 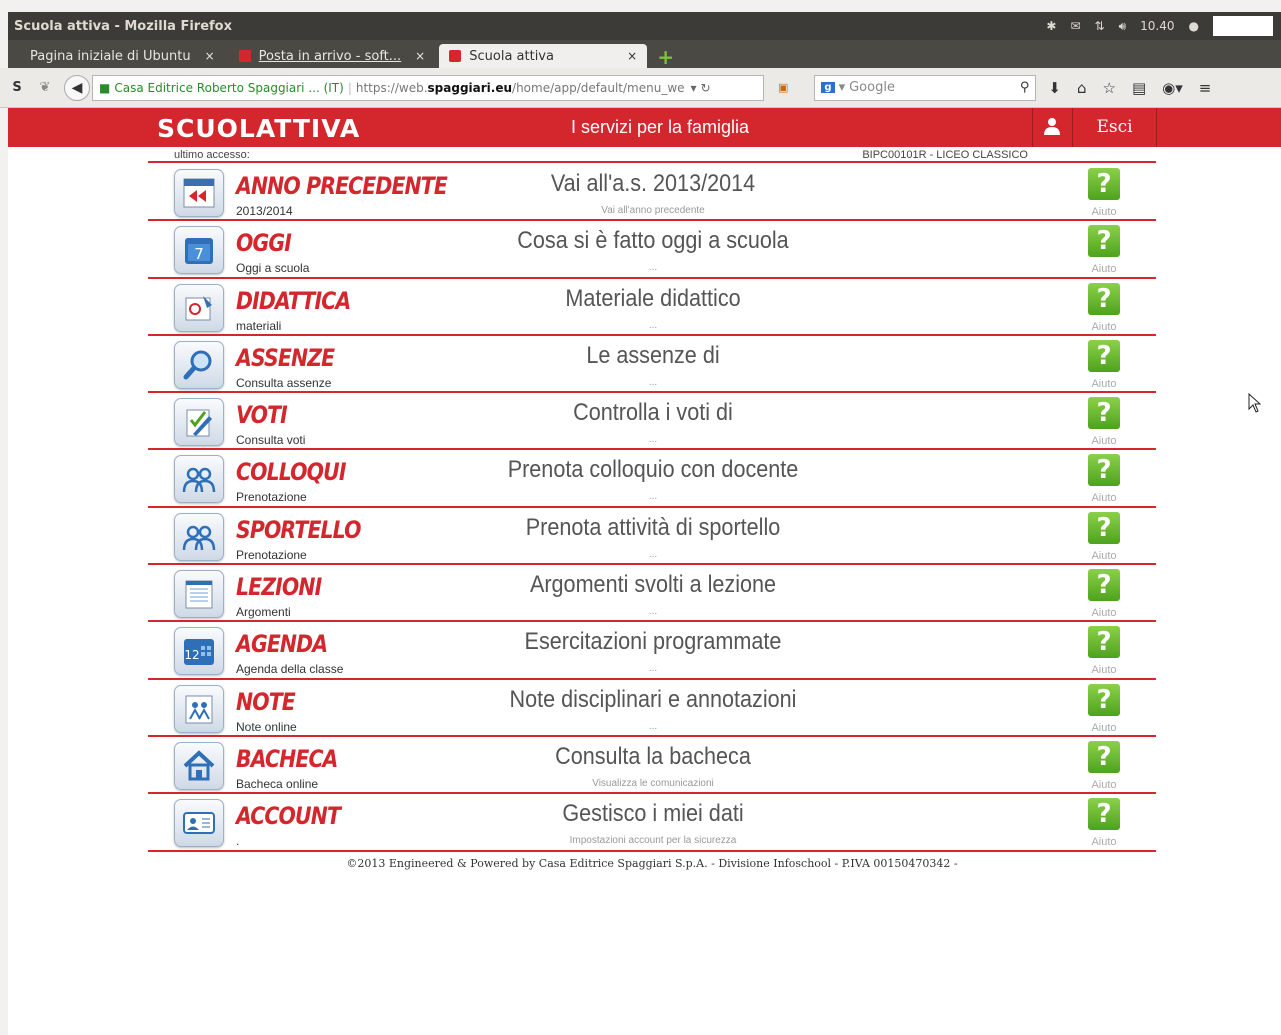 I want to click on site-identity: Casa Editrice Roberto Spaggiari ... (IT), so click(x=228, y=88).